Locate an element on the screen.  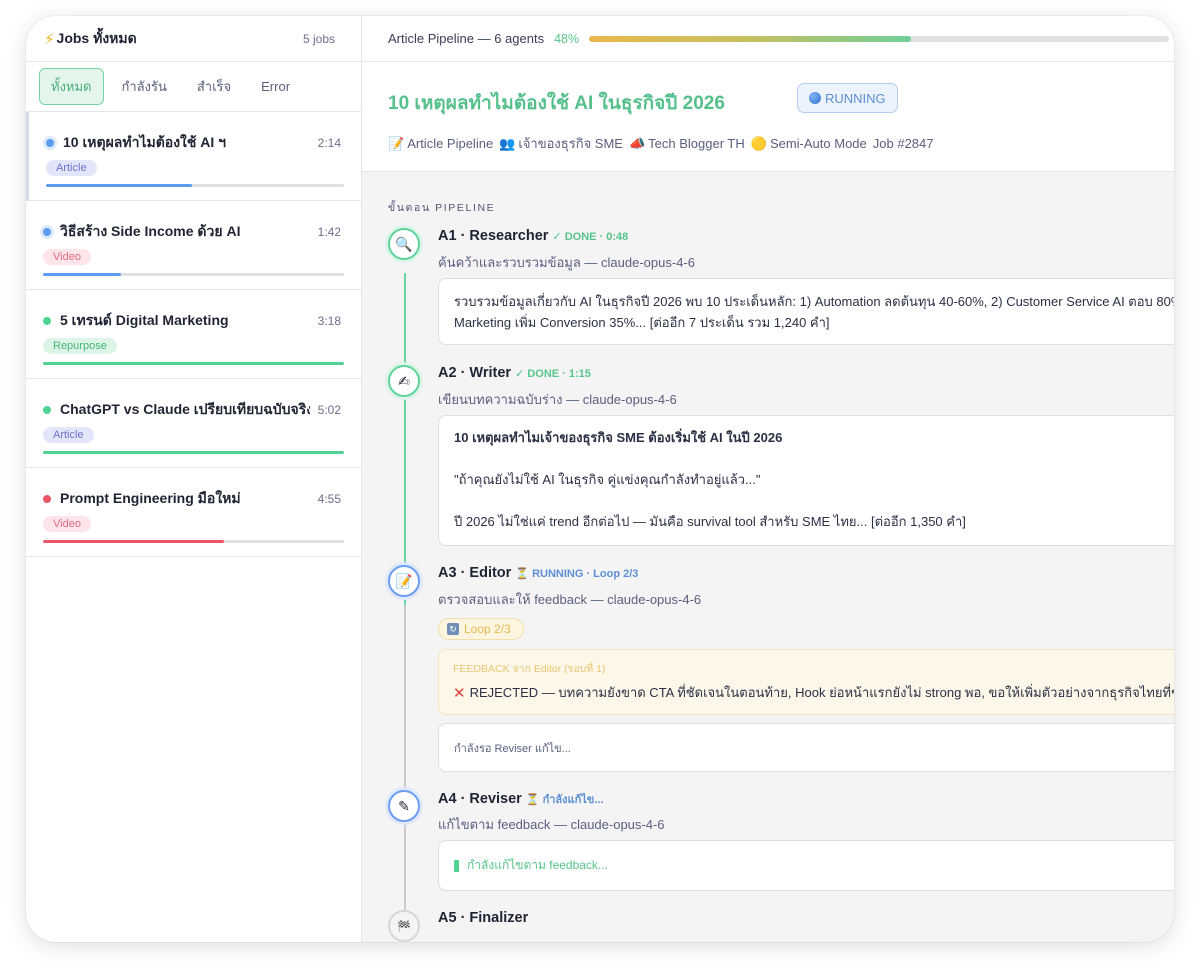
step-status: ✓ DONE · 0:48 is located at coordinates (590, 237).